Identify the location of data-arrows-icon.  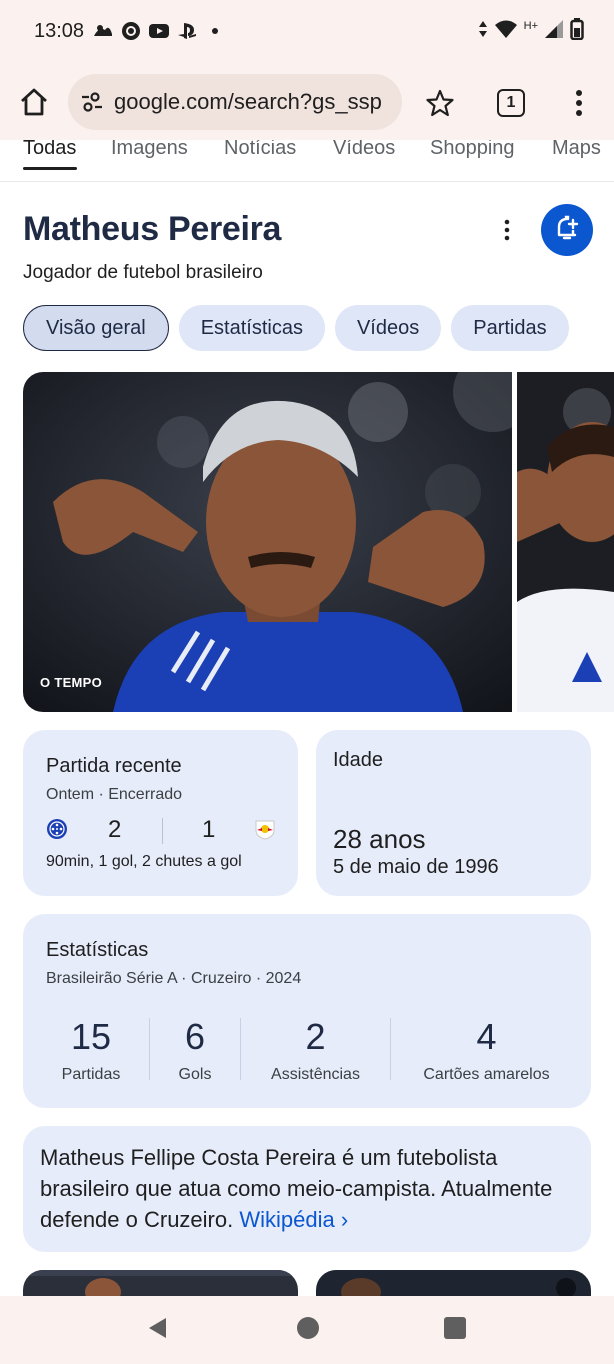
(483, 31).